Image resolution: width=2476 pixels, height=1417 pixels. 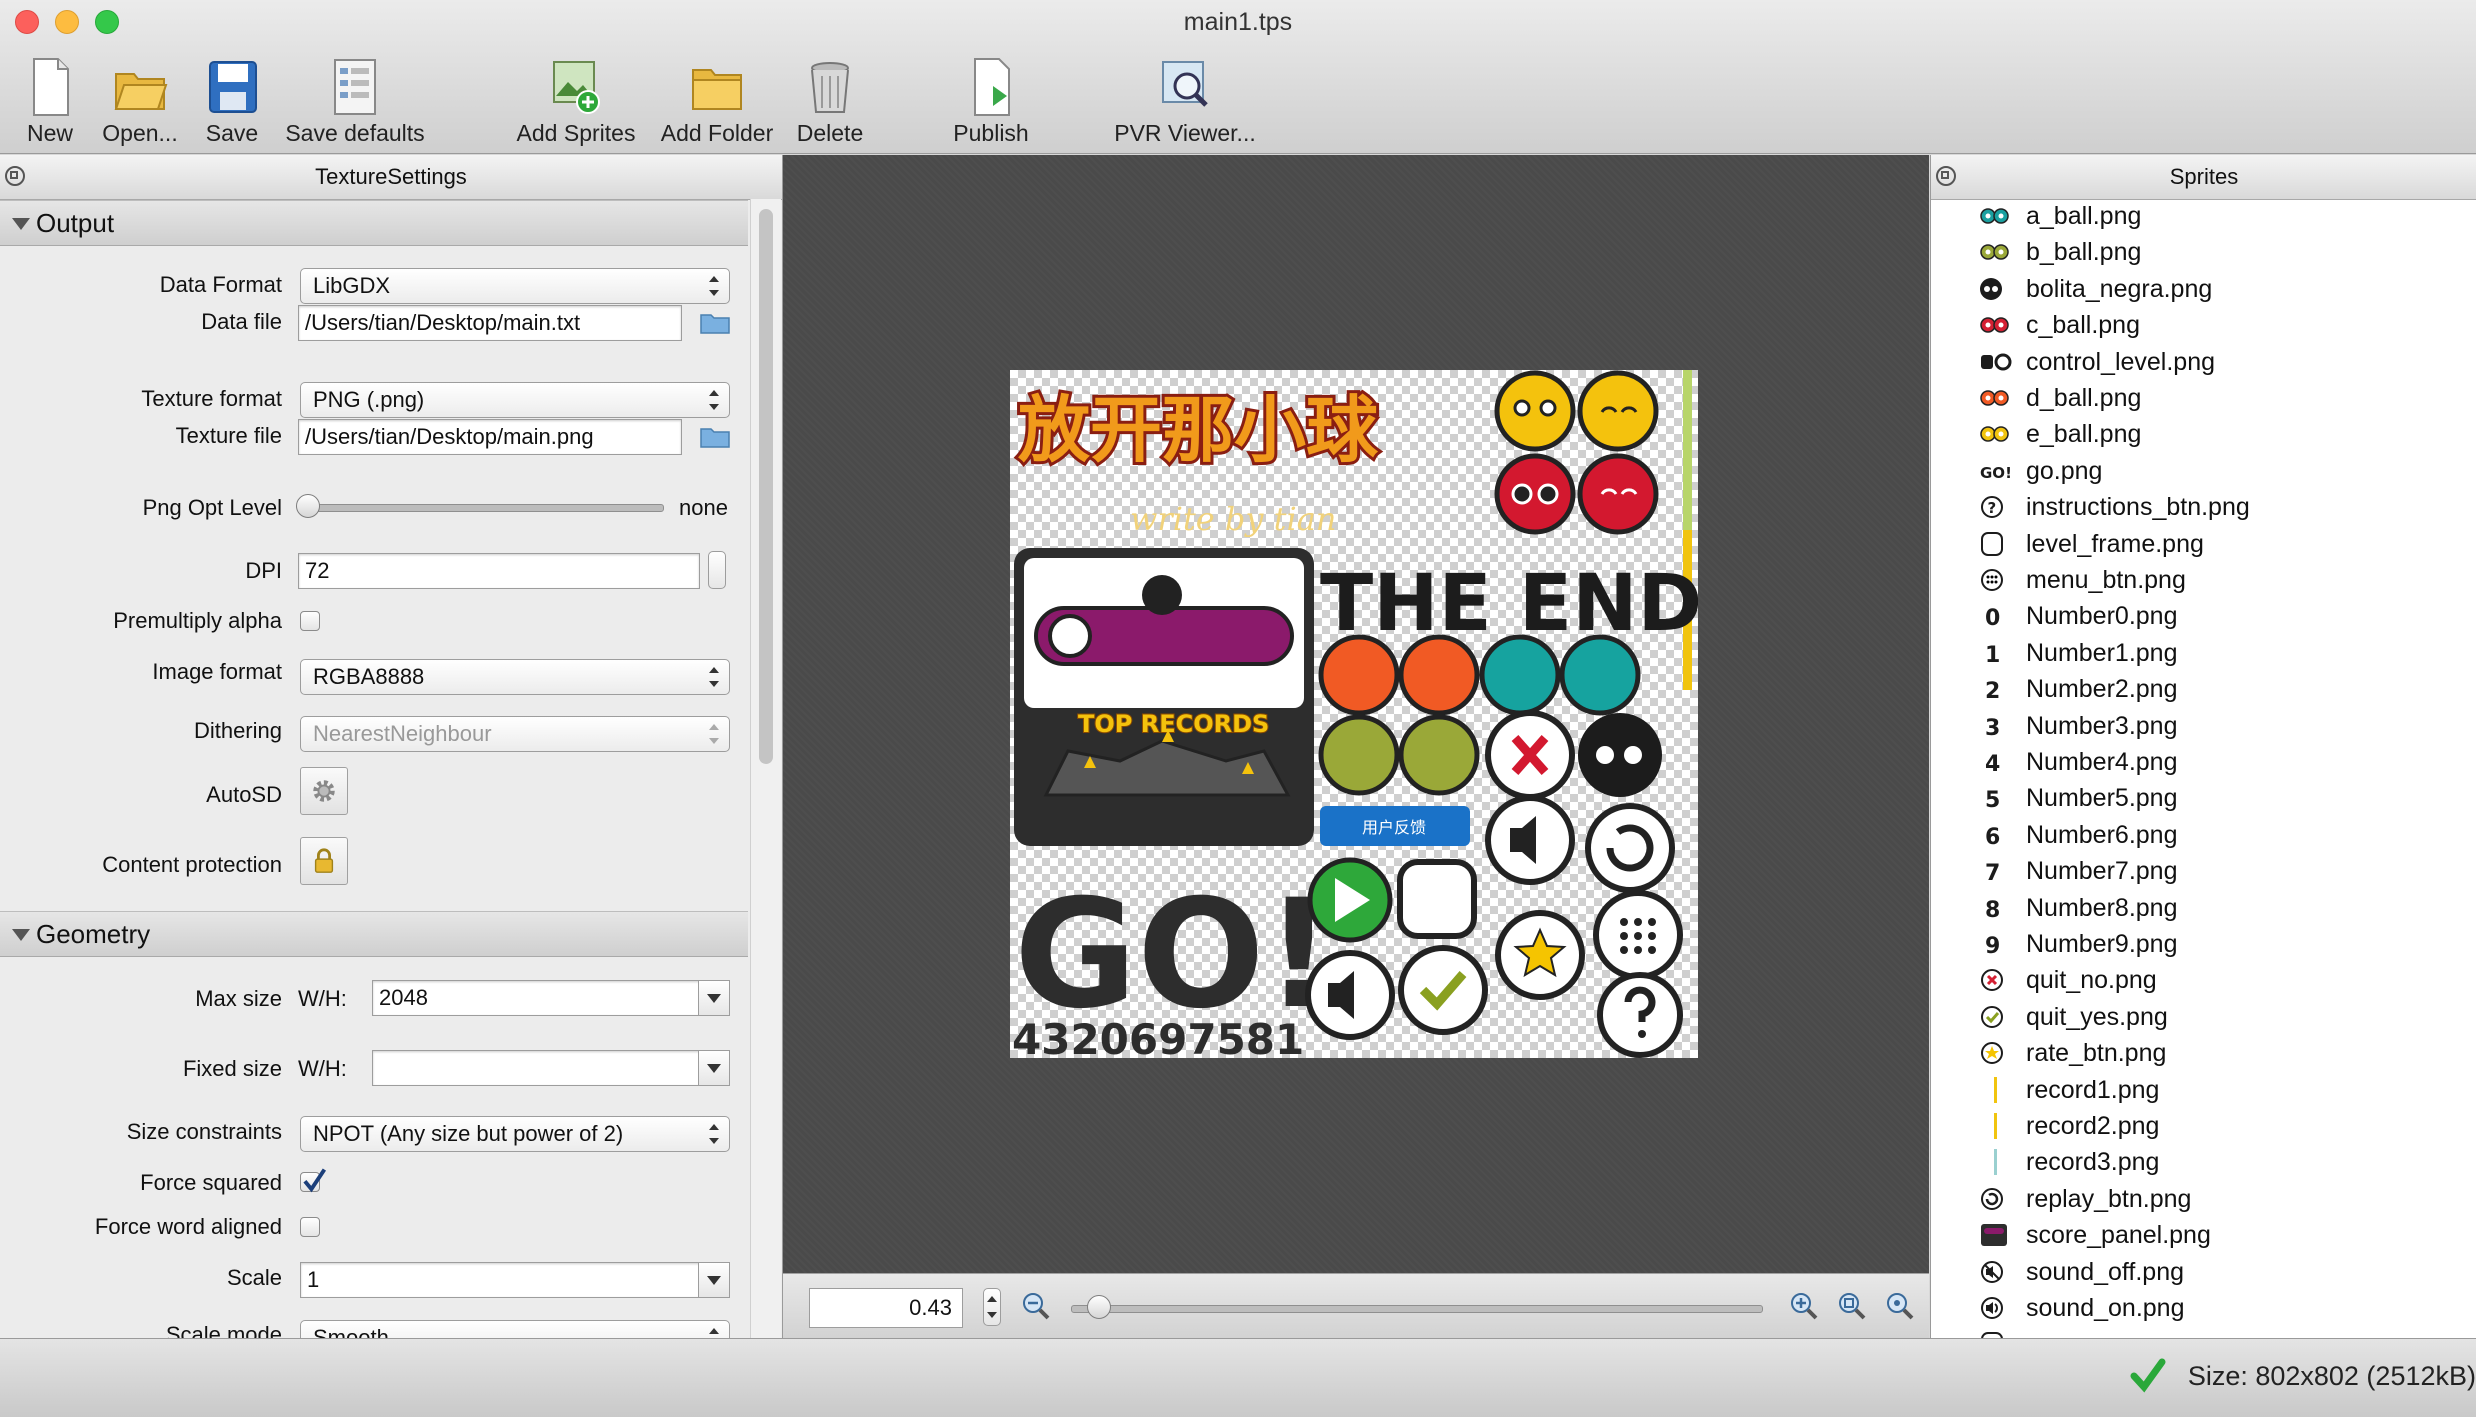 What do you see at coordinates (2203, 1163) in the screenshot?
I see `sprite-item: record3.png` at bounding box center [2203, 1163].